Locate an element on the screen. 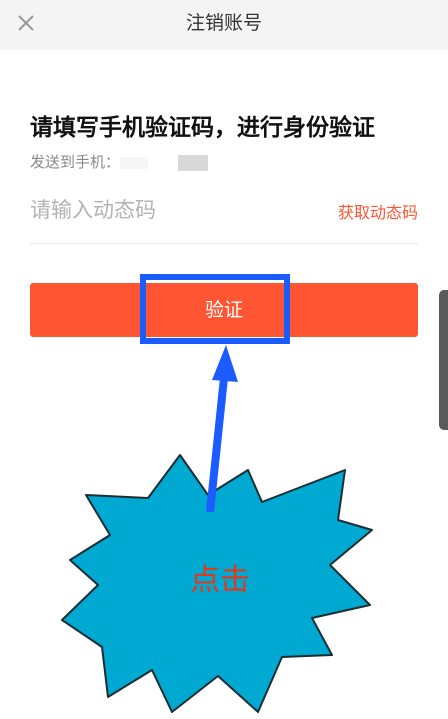  arrow-head-icon is located at coordinates (225, 363).